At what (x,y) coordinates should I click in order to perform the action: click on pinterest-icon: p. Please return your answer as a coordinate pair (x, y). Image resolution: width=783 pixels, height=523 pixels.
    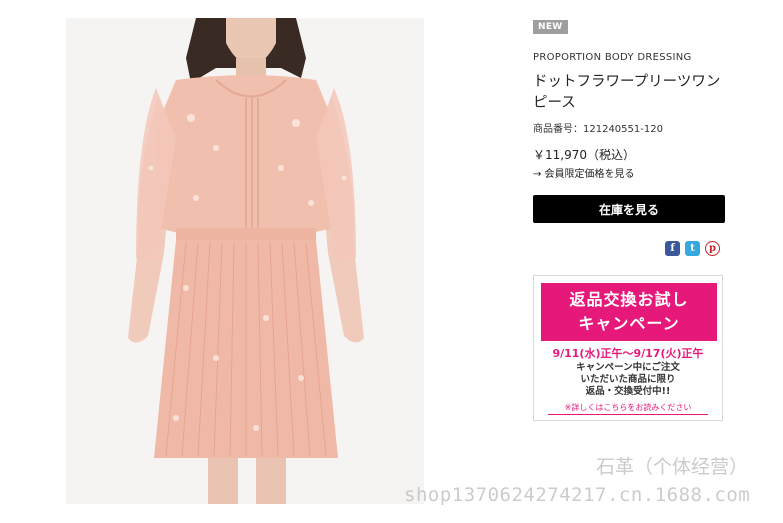
    Looking at the image, I should click on (712, 248).